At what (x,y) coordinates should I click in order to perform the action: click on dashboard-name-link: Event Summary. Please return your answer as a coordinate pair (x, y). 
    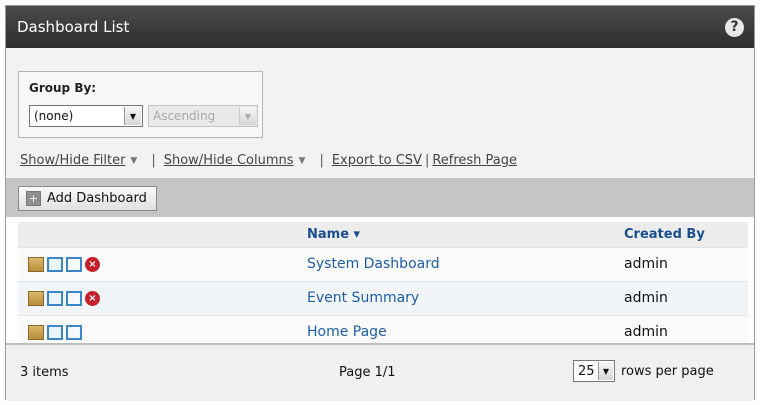
    Looking at the image, I should click on (363, 298).